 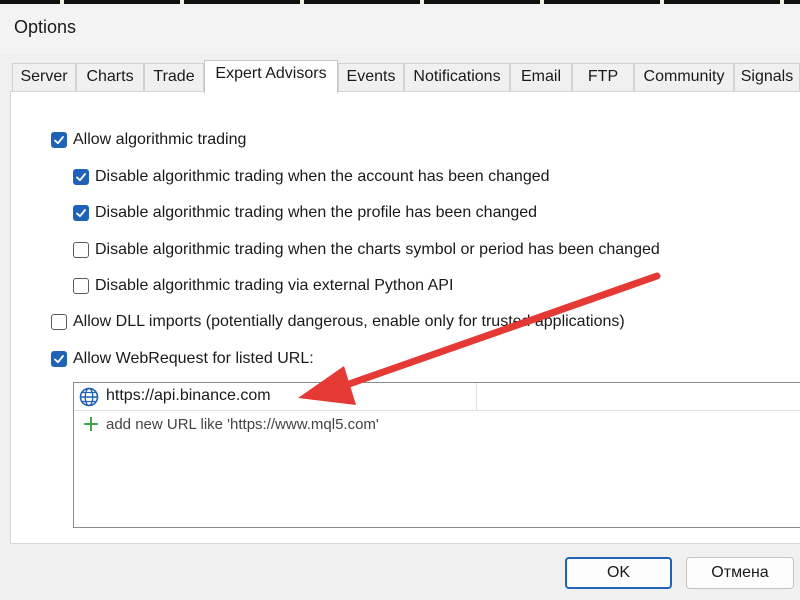 I want to click on checkbox-allow-webrequest, so click(x=59, y=359).